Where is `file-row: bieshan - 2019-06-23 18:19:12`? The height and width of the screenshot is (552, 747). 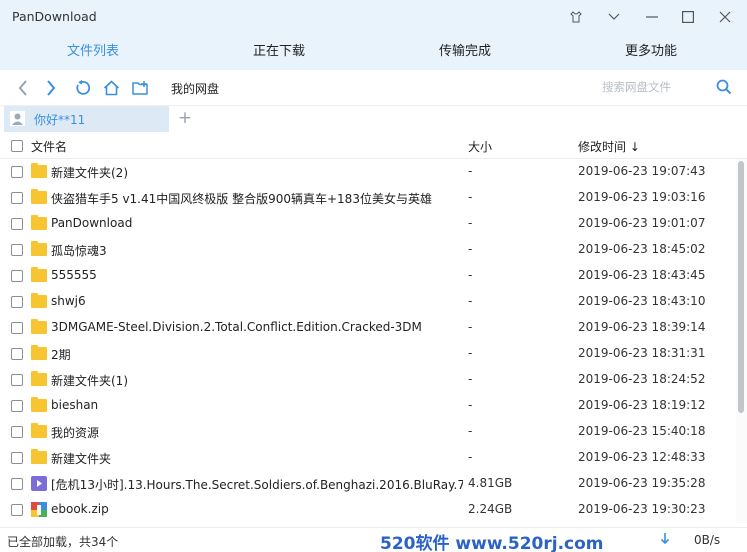 file-row: bieshan - 2019-06-23 18:19:12 is located at coordinates (368, 406).